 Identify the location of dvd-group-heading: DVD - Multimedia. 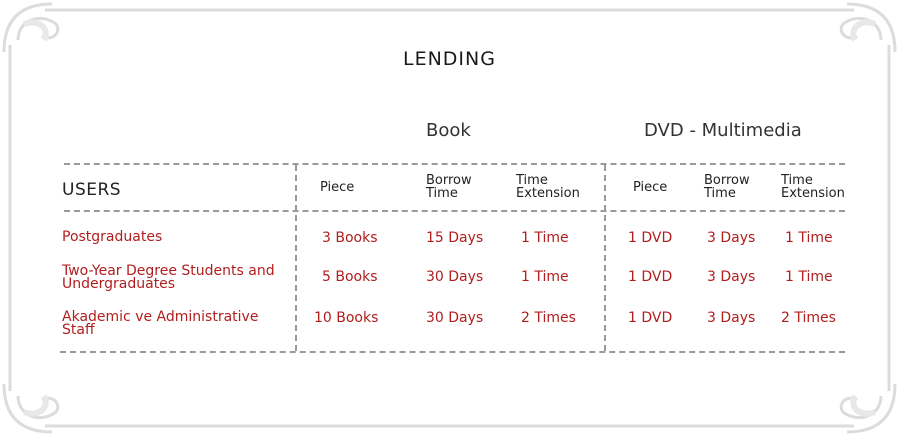
(723, 130).